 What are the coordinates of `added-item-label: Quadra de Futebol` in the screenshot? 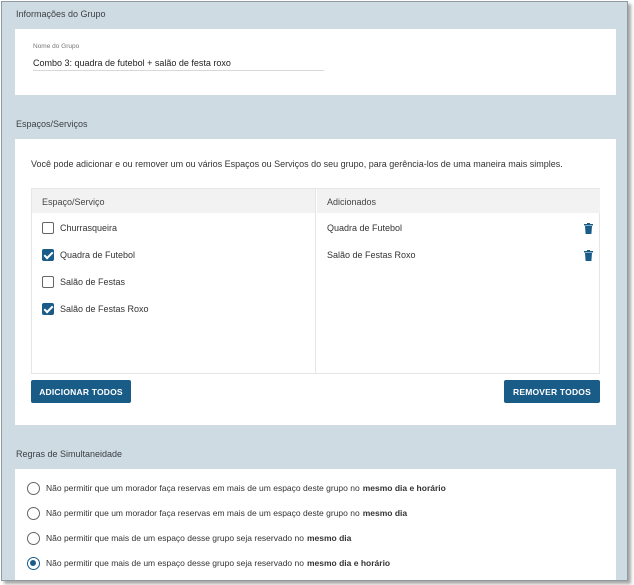 It's located at (365, 228).